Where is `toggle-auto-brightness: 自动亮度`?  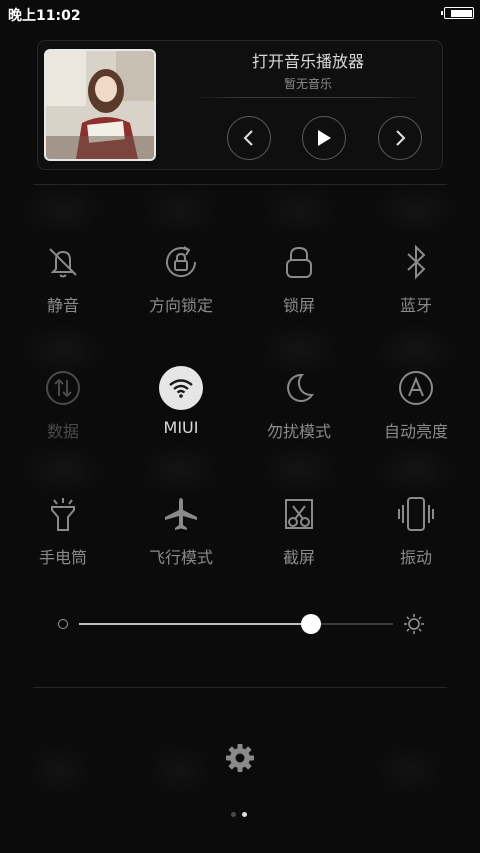 toggle-auto-brightness: 自动亮度 is located at coordinates (416, 411).